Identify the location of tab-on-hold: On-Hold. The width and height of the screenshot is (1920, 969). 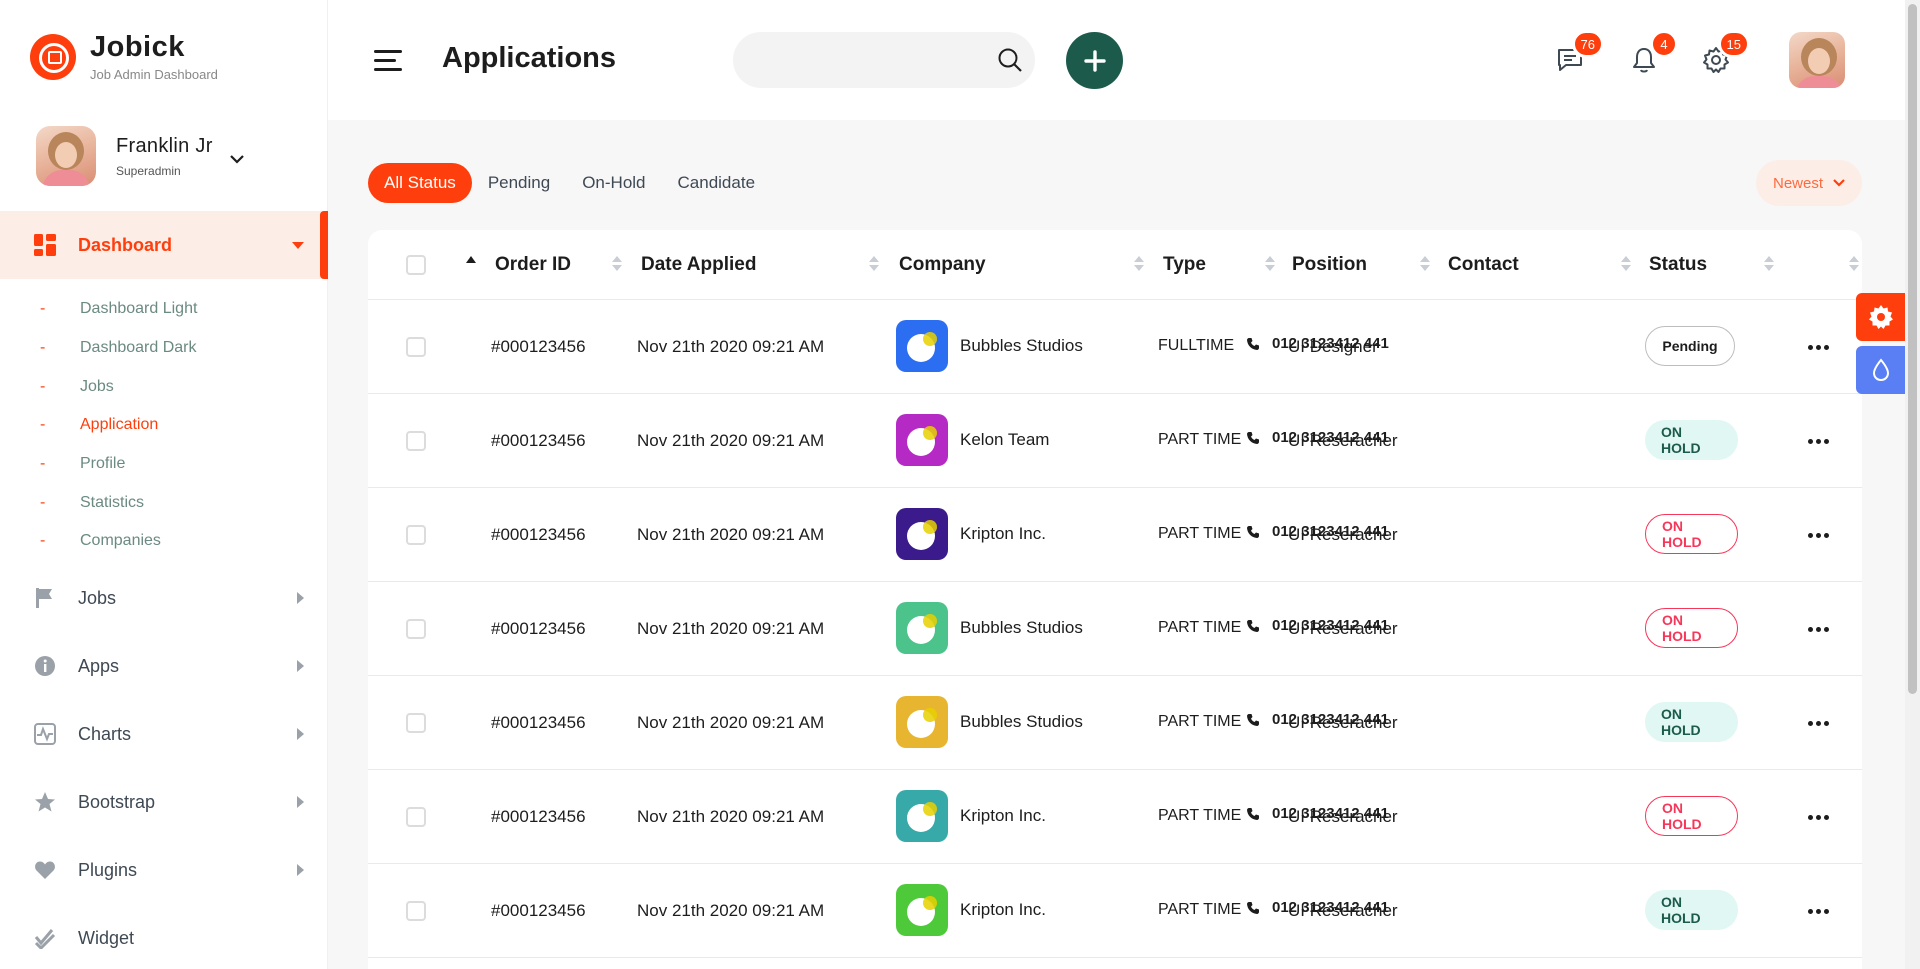
(613, 183).